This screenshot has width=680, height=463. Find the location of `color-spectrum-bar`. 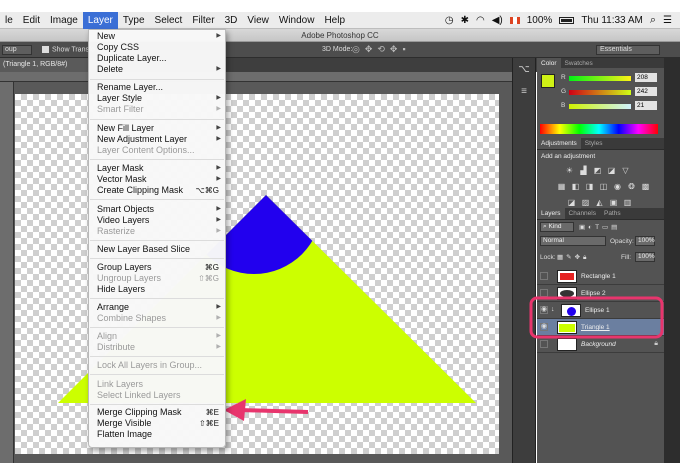

color-spectrum-bar is located at coordinates (599, 129).